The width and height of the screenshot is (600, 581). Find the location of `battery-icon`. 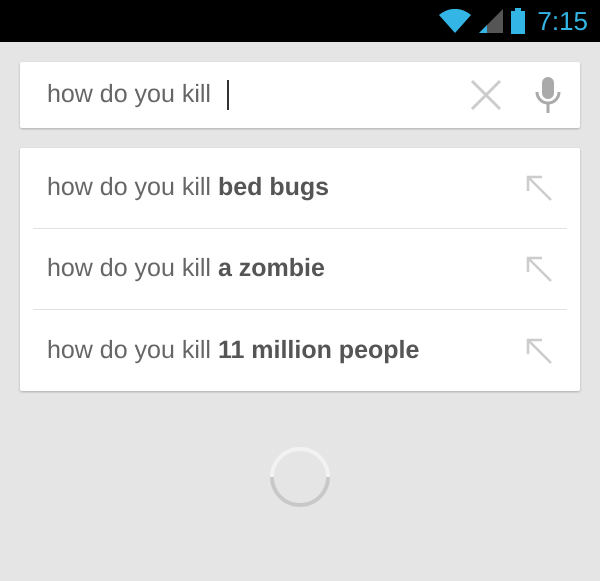

battery-icon is located at coordinates (518, 21).